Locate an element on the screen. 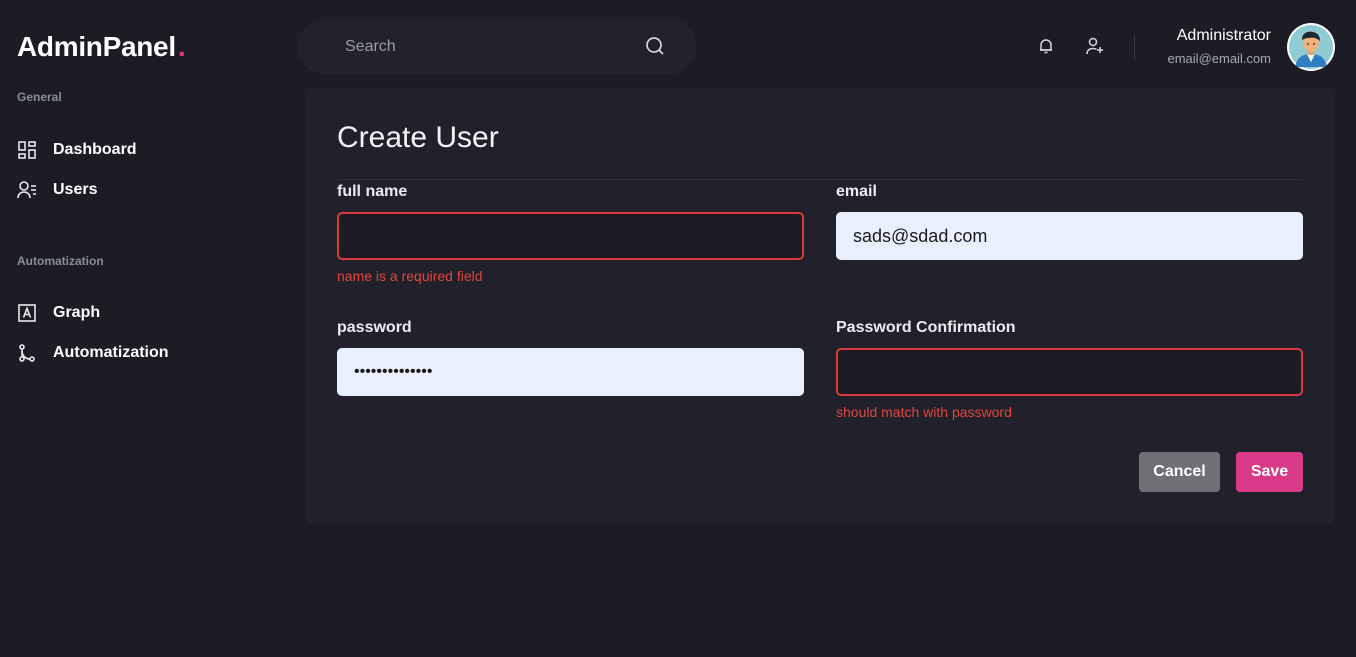 This screenshot has width=1356, height=657. sidebar-section-automatization: Automatization is located at coordinates (60, 261).